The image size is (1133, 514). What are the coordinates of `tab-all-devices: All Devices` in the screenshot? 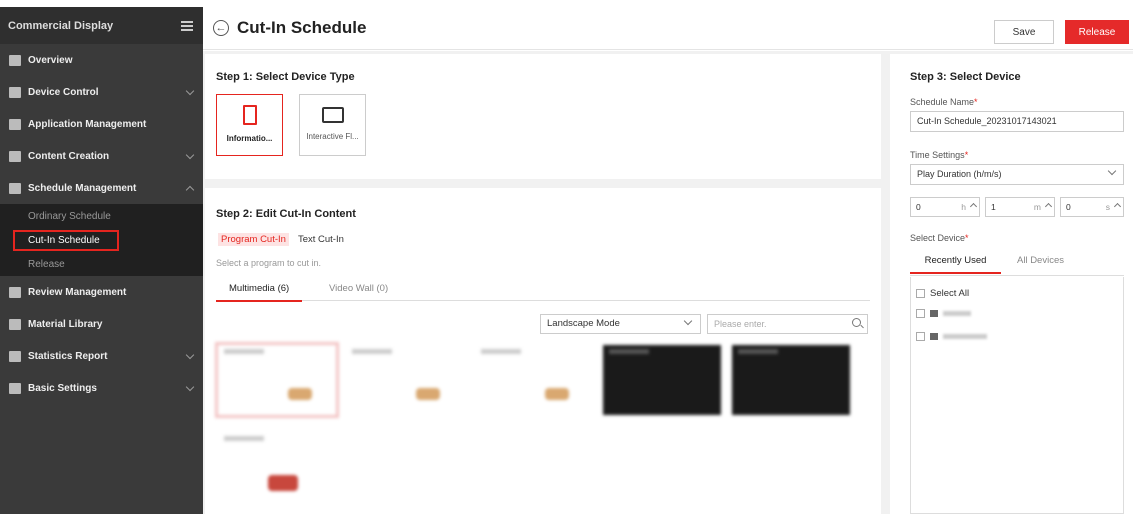 It's located at (1040, 260).